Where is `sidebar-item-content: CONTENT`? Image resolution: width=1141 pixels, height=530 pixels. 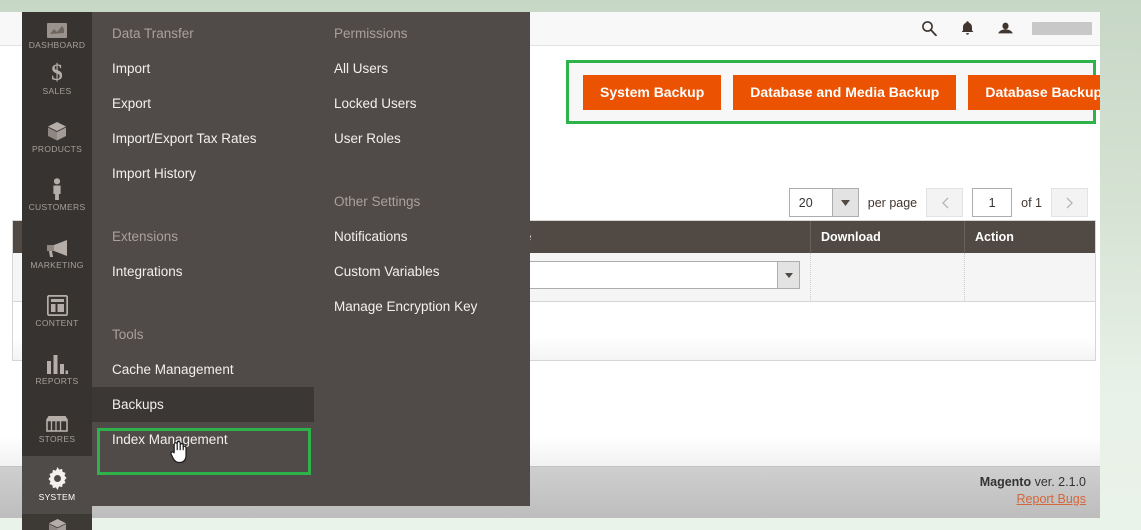 sidebar-item-content: CONTENT is located at coordinates (57, 311).